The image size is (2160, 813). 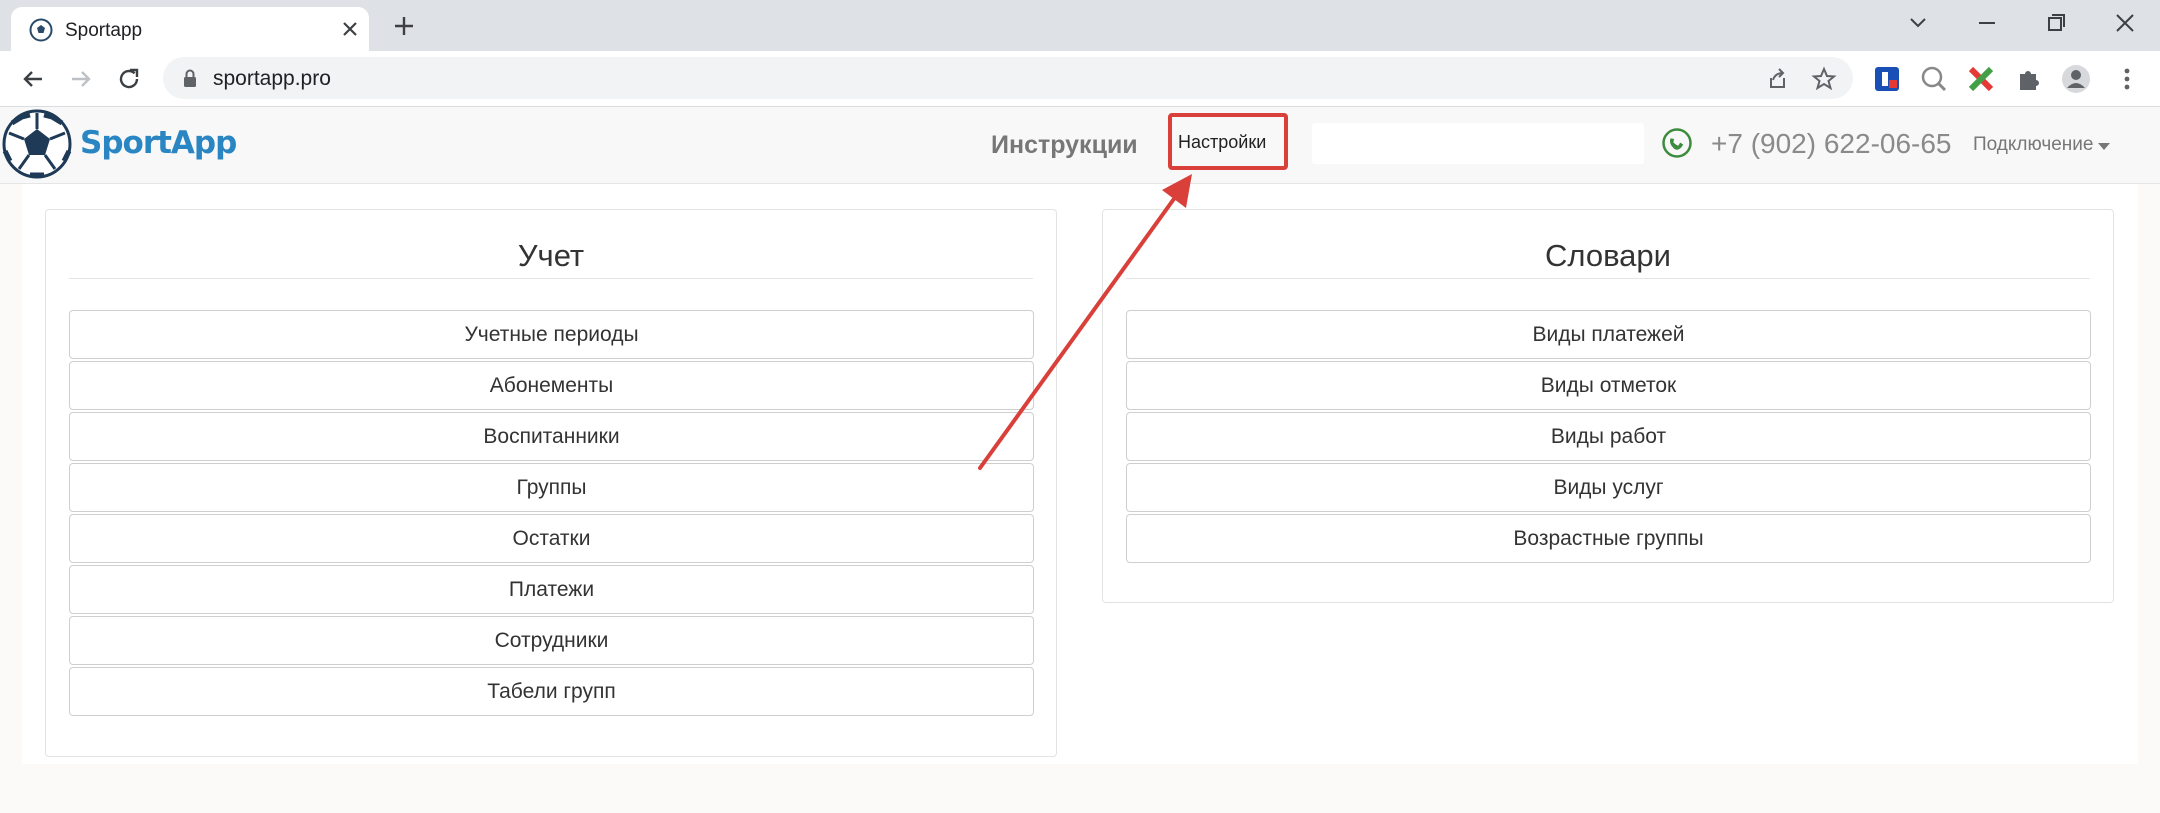 I want to click on phone-number: +7 (902) 622-06-65, so click(x=1831, y=144).